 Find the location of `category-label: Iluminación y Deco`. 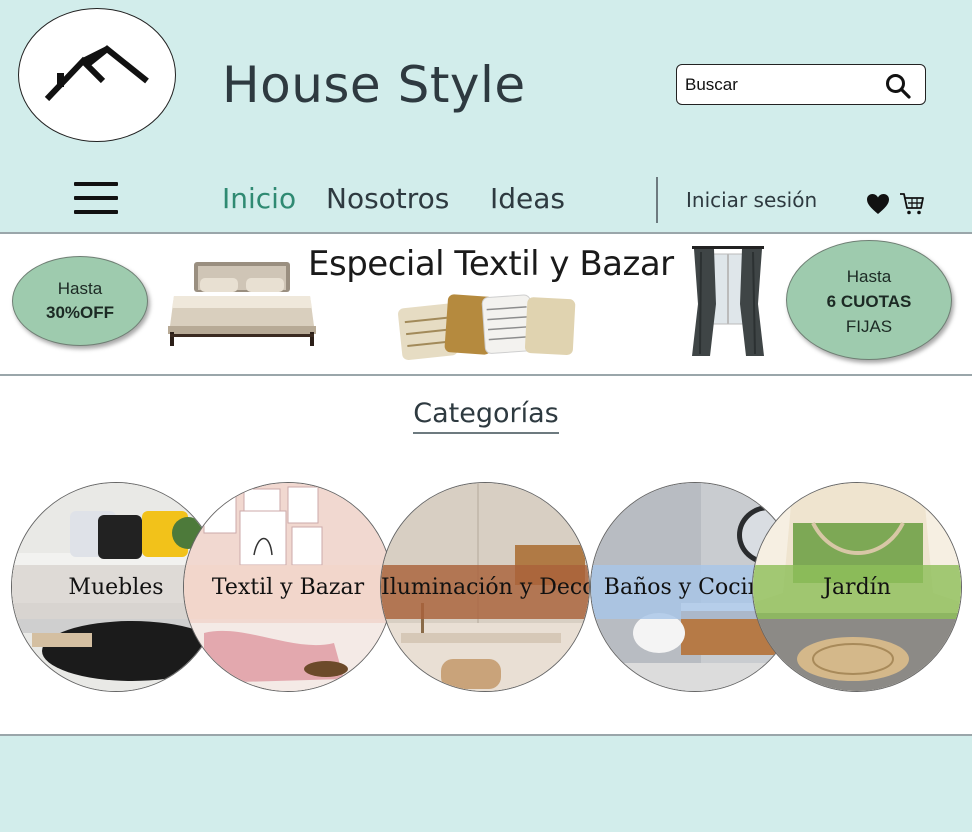

category-label: Iluminación y Deco is located at coordinates (485, 587).